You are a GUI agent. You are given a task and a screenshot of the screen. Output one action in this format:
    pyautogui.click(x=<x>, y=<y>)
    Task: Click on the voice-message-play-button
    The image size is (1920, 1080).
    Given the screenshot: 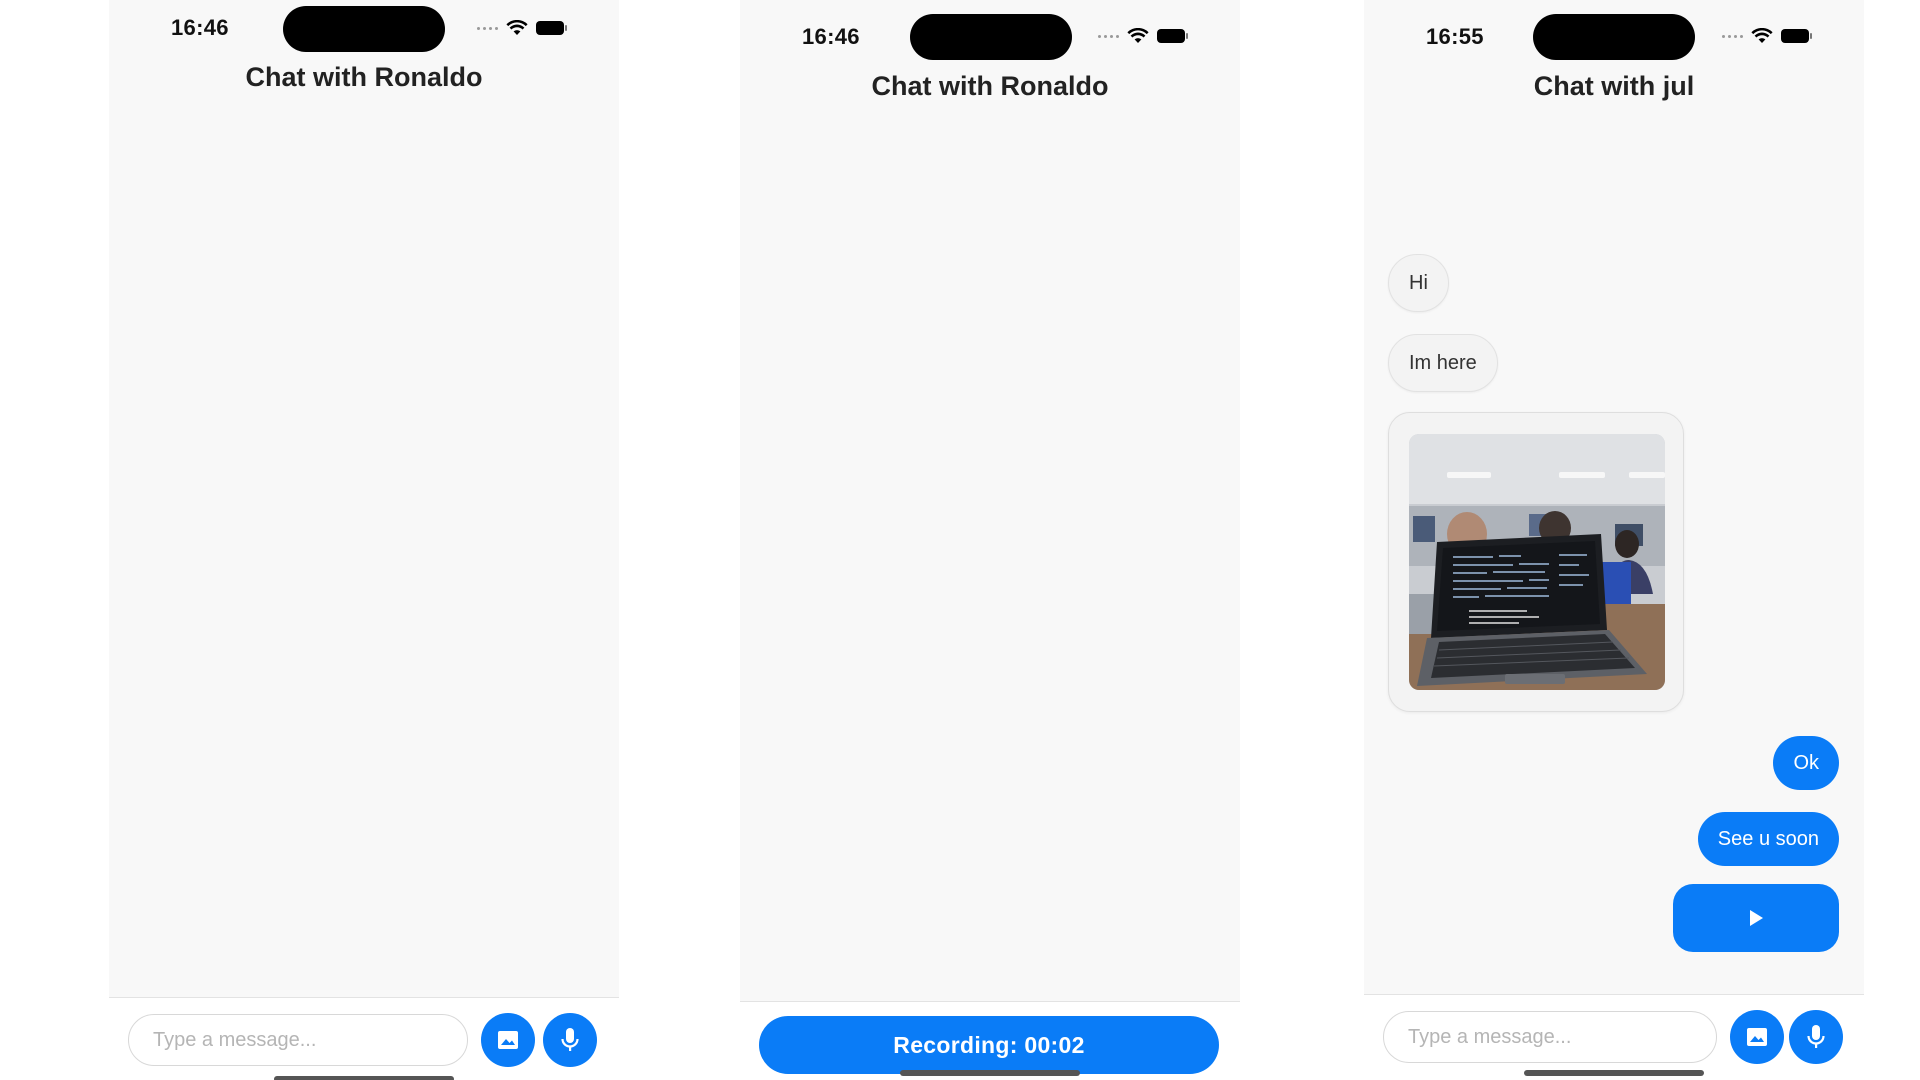 What is the action you would take?
    pyautogui.click(x=1756, y=918)
    